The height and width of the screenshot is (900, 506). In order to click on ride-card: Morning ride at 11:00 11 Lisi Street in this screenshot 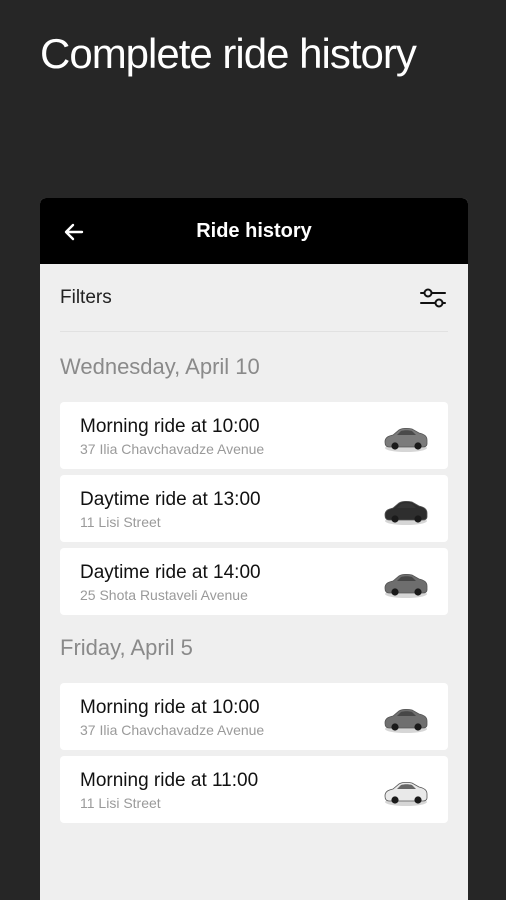, I will do `click(254, 789)`.